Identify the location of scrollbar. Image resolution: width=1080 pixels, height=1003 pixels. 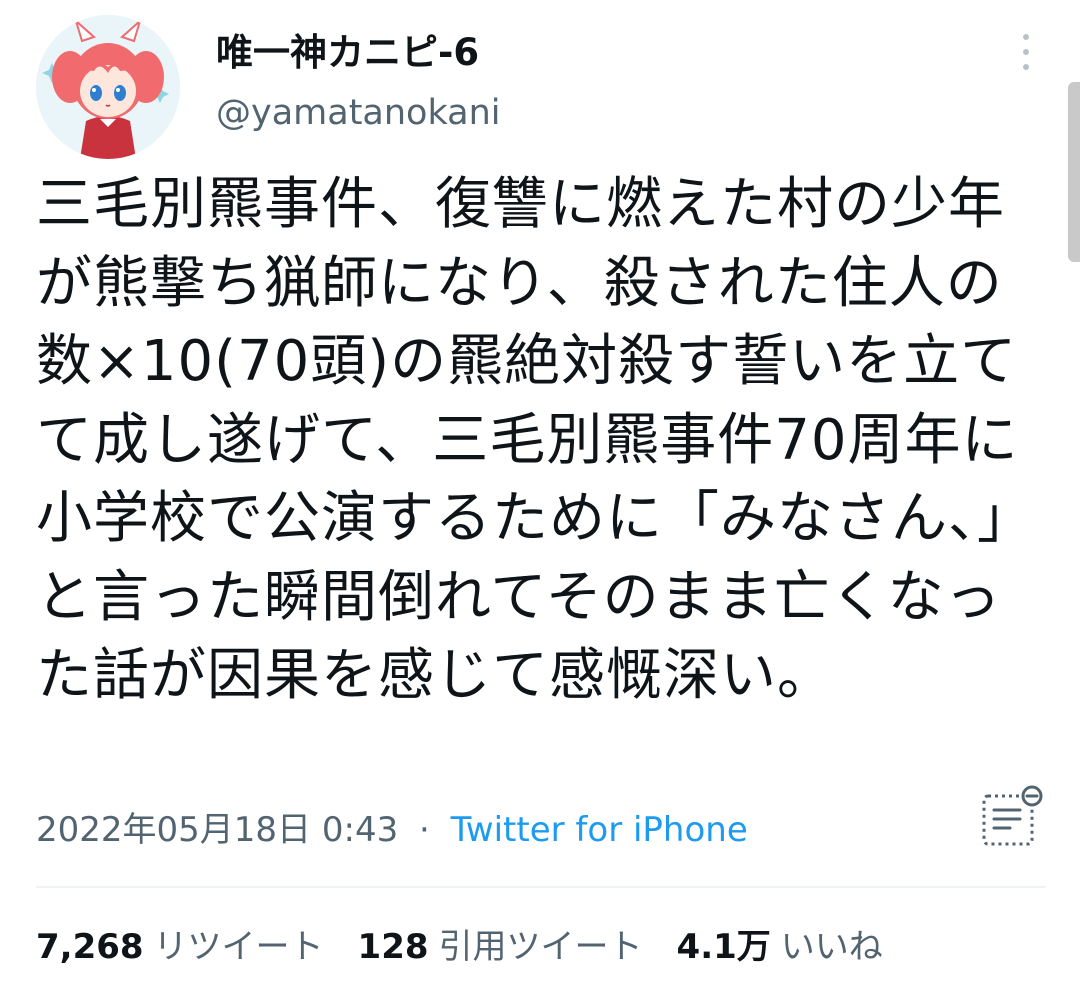
(1074, 172).